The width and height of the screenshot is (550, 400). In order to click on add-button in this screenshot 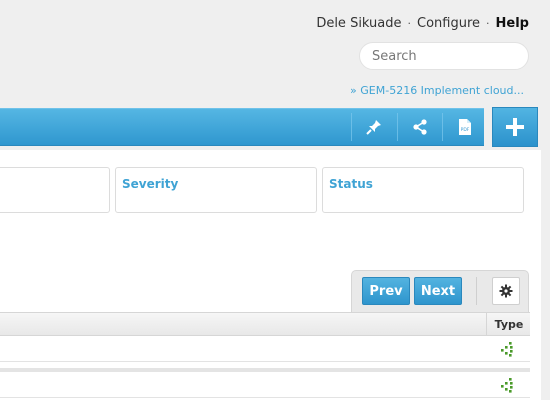, I will do `click(515, 127)`.